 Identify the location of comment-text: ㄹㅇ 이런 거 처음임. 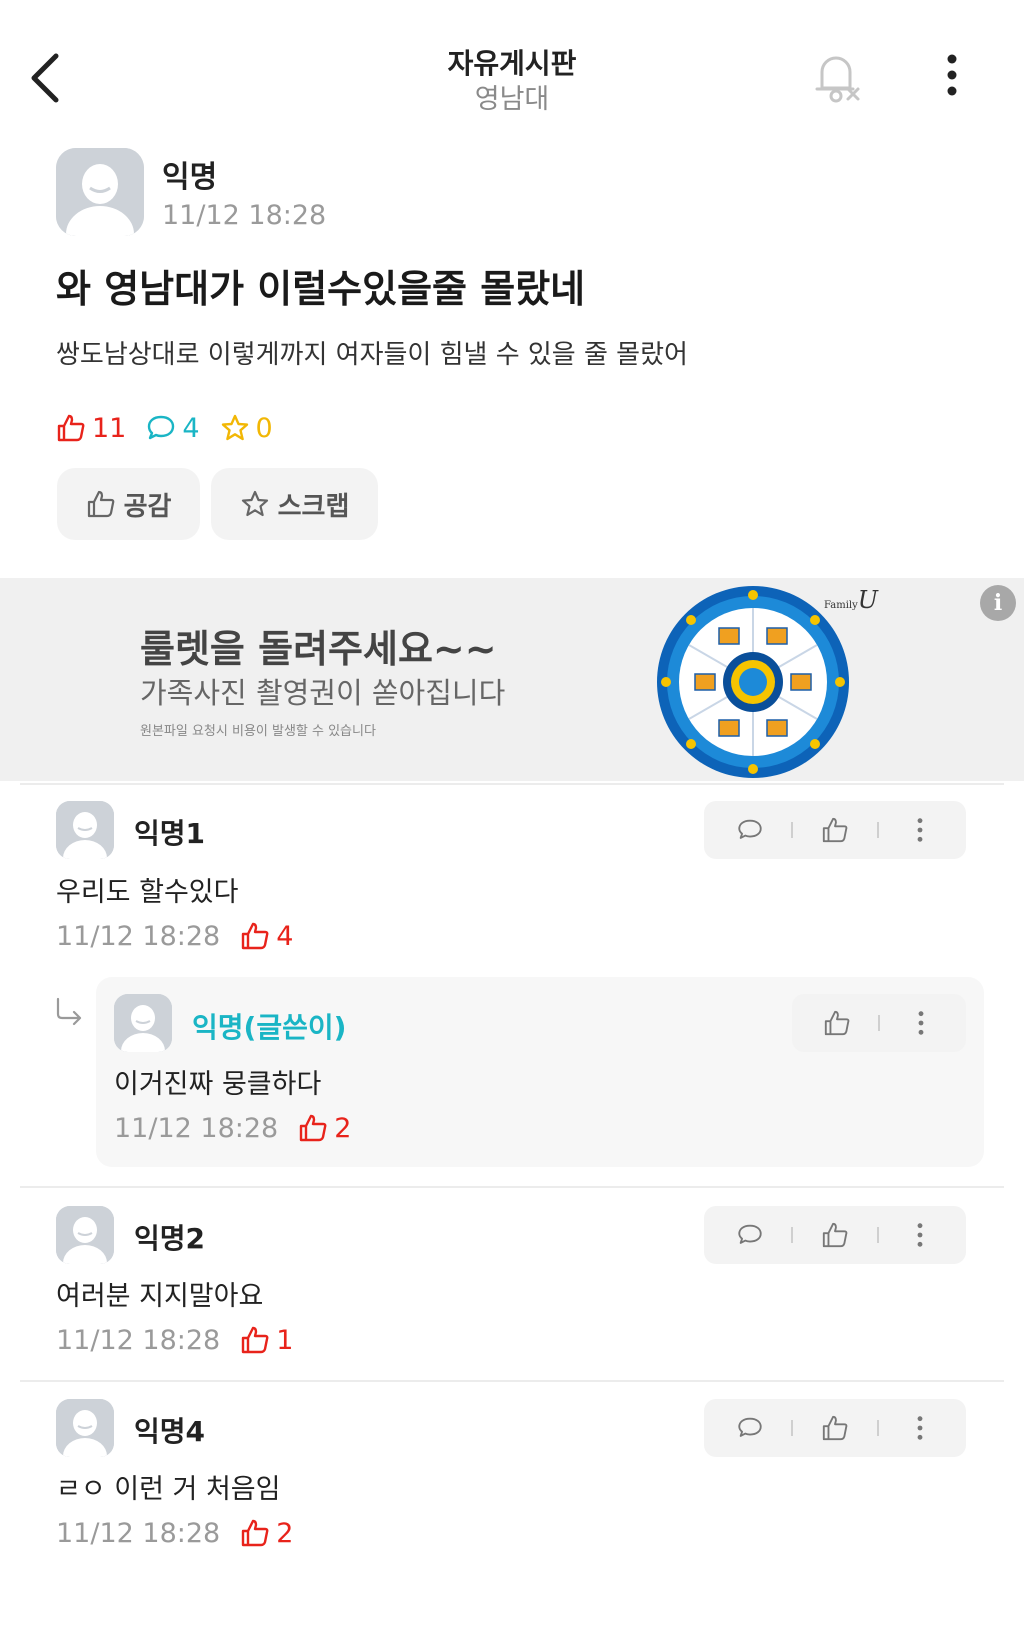
(168, 1489).